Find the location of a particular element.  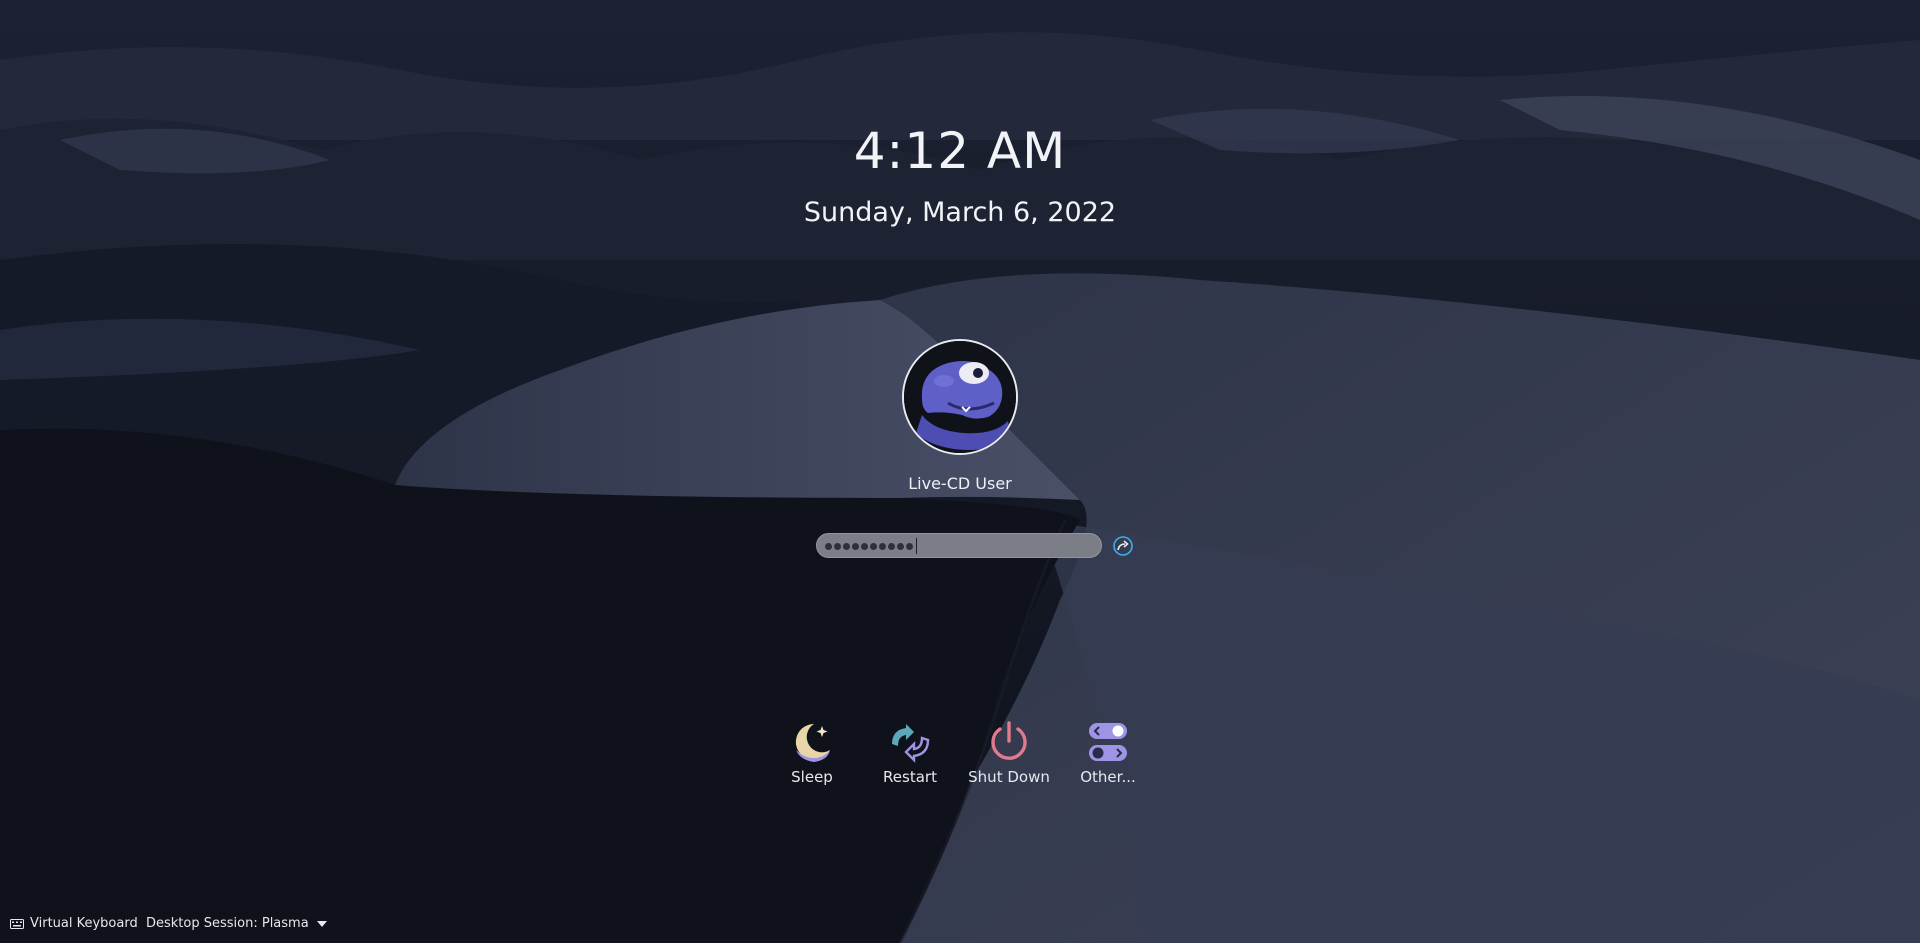

moon-icon is located at coordinates (812, 742).